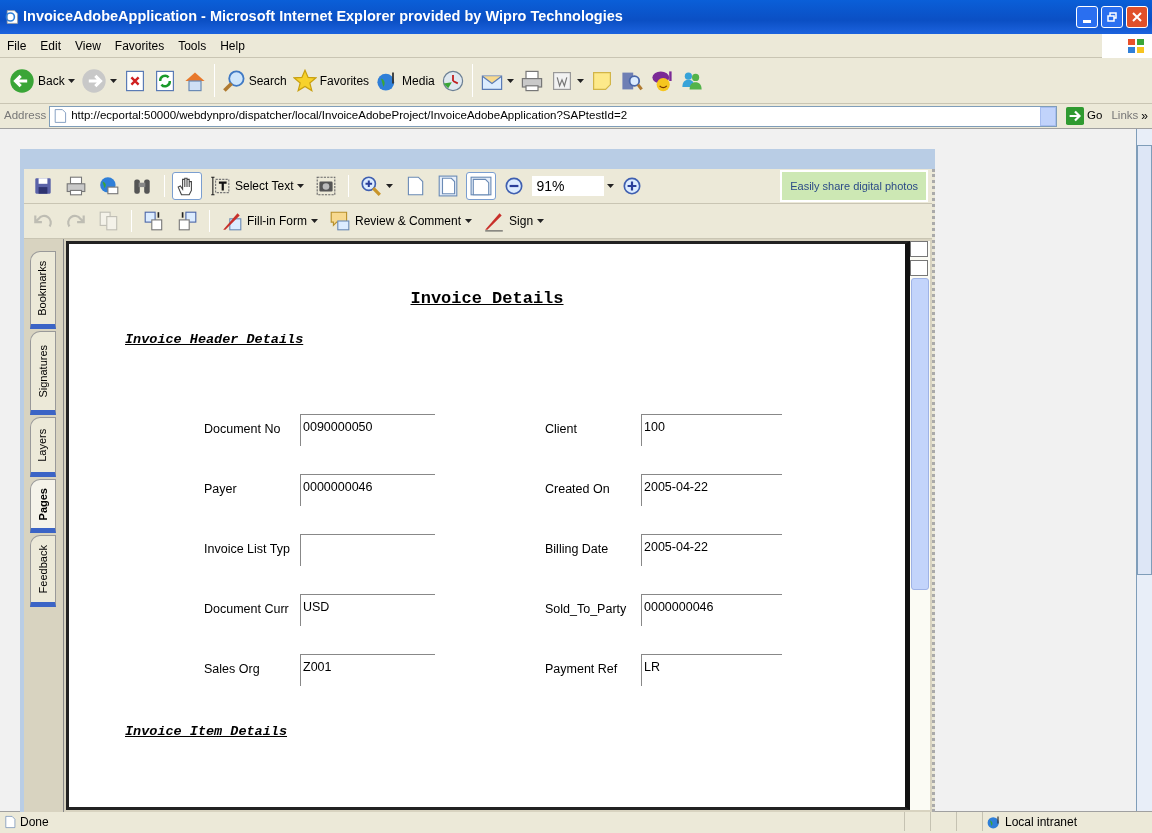 This screenshot has width=1152, height=833. What do you see at coordinates (43, 447) in the screenshot?
I see `side-tab: Layers` at bounding box center [43, 447].